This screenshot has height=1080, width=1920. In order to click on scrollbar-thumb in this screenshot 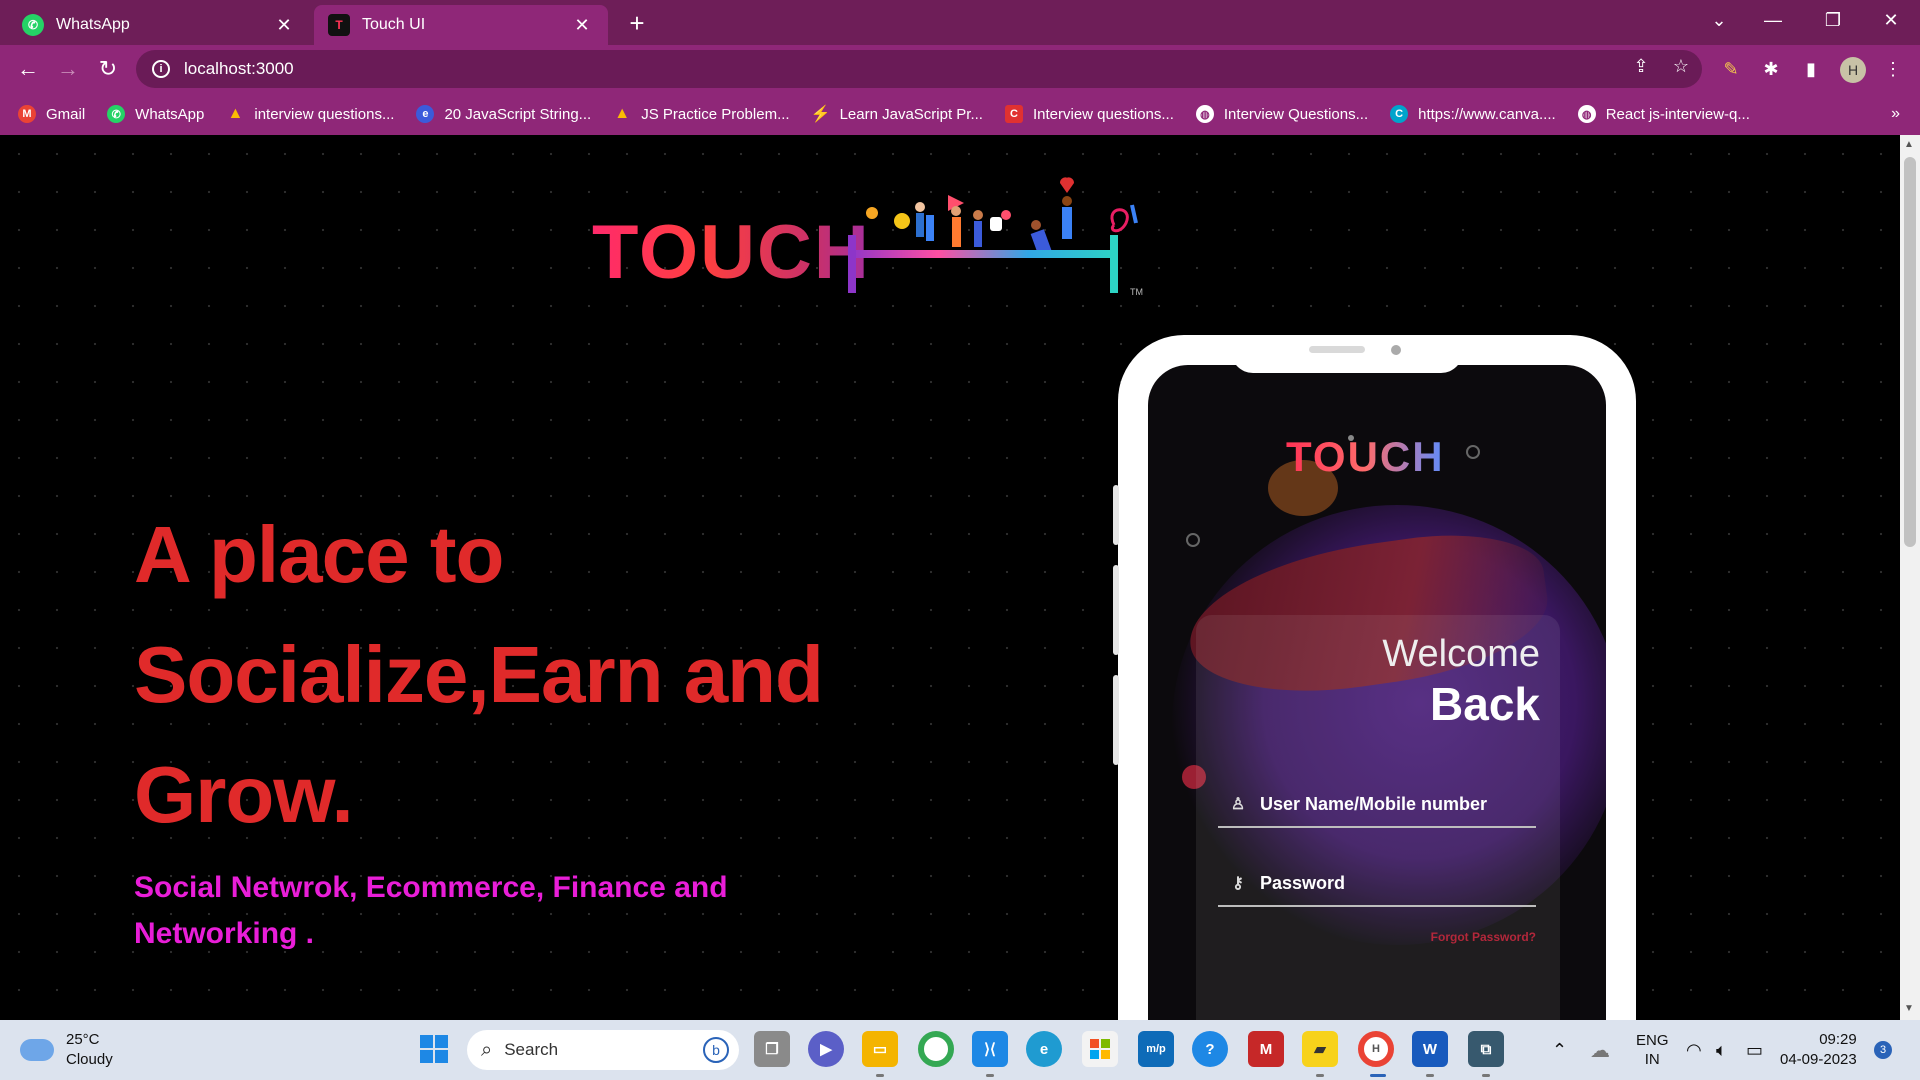, I will do `click(1910, 352)`.